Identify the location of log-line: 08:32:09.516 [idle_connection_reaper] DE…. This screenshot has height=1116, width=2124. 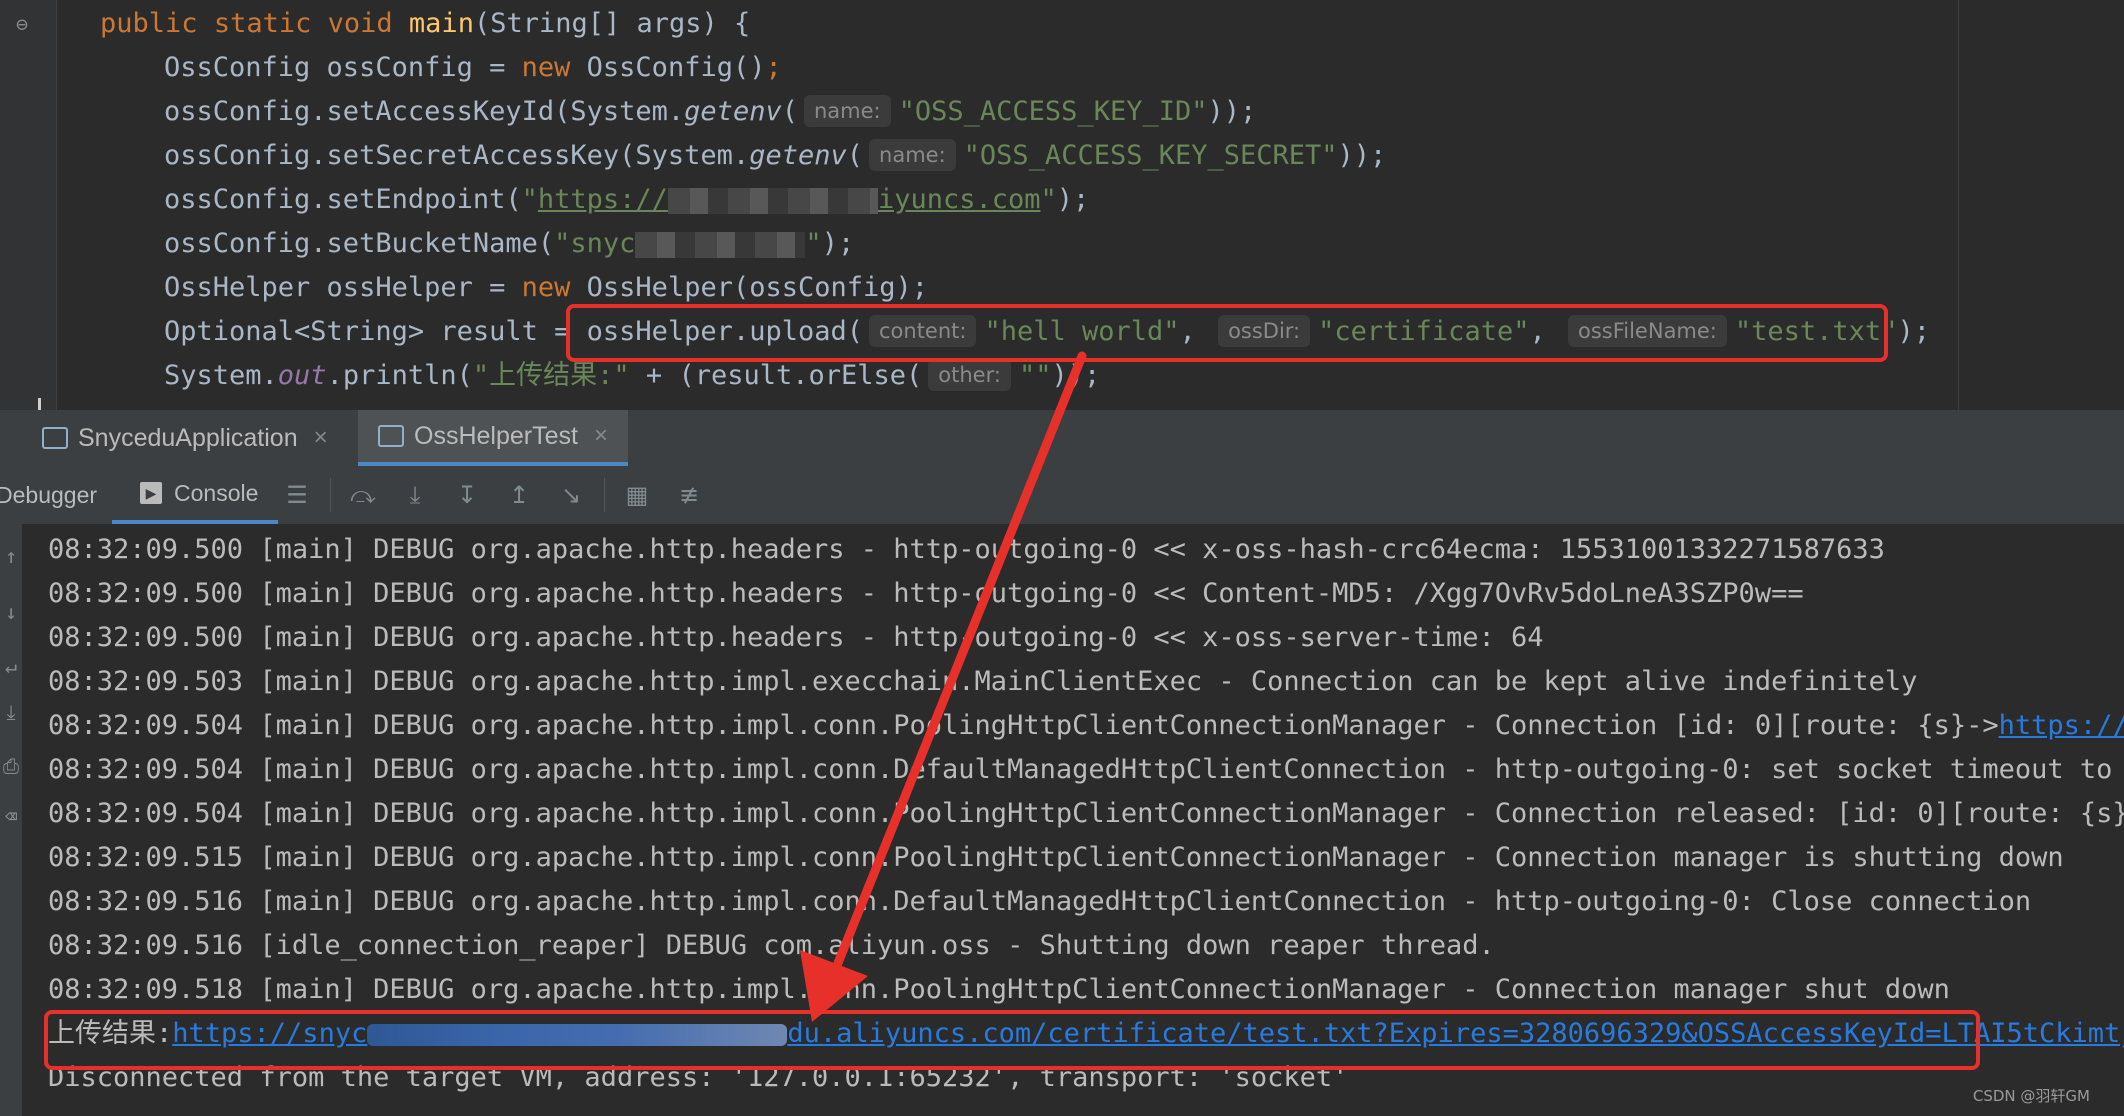
(771, 945).